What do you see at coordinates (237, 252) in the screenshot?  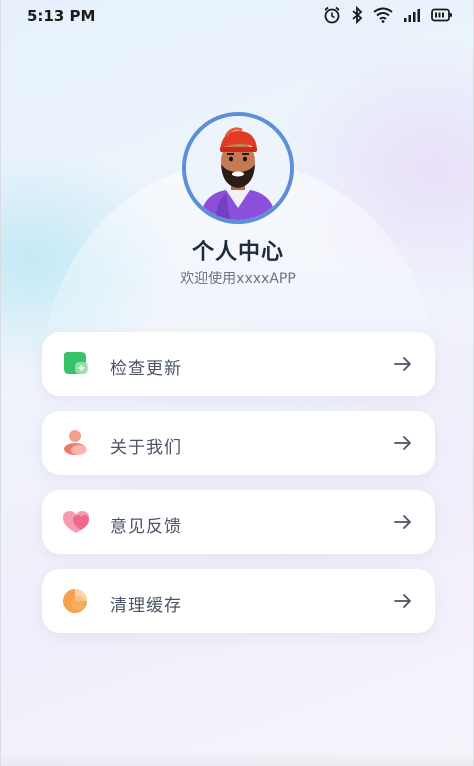 I see `page-title: 个人中心` at bounding box center [237, 252].